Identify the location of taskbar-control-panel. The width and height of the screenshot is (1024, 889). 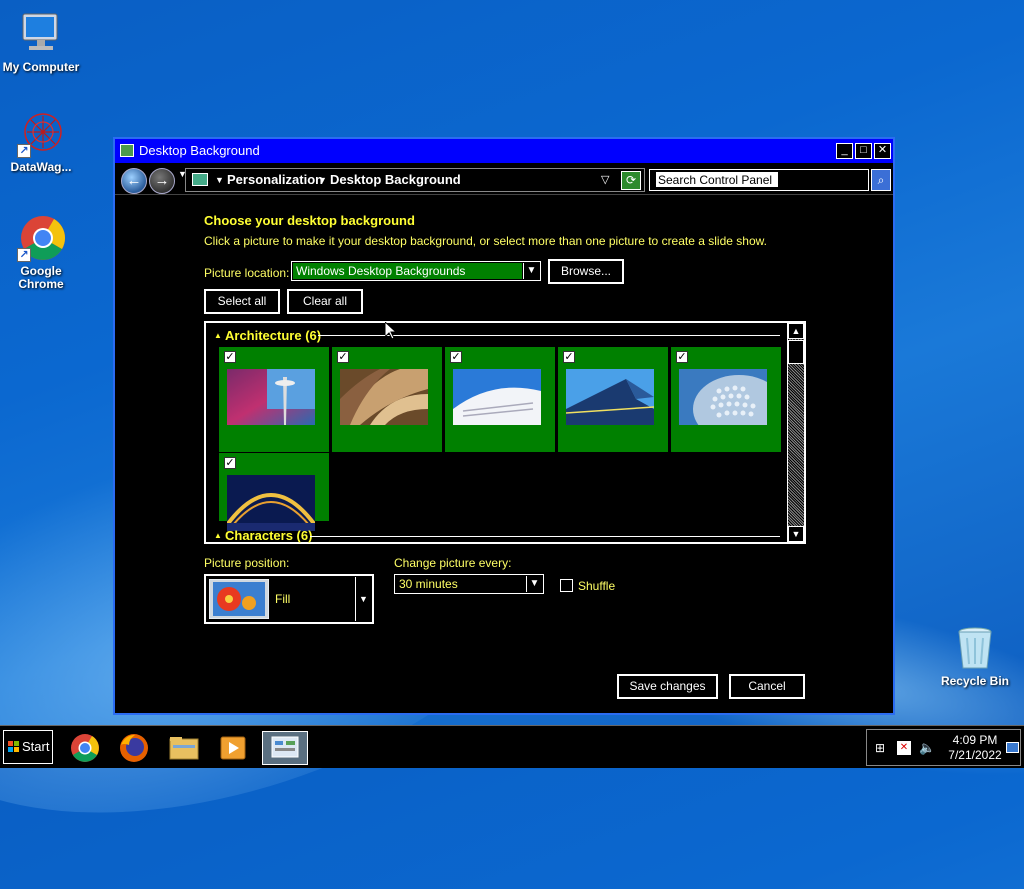
(285, 748).